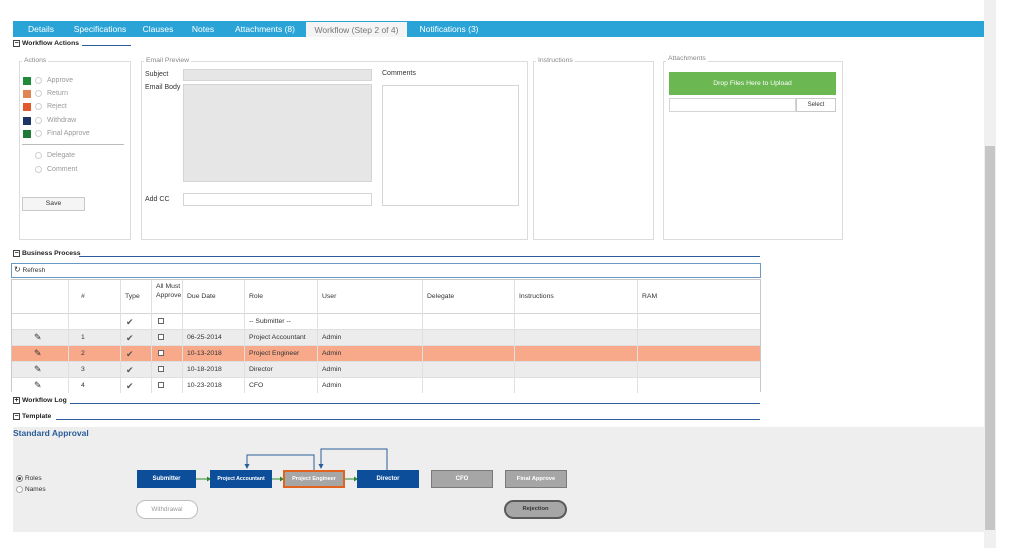 This screenshot has width=1024, height=548. What do you see at coordinates (241, 479) in the screenshot?
I see `step-project-accountant: Project Accountant` at bounding box center [241, 479].